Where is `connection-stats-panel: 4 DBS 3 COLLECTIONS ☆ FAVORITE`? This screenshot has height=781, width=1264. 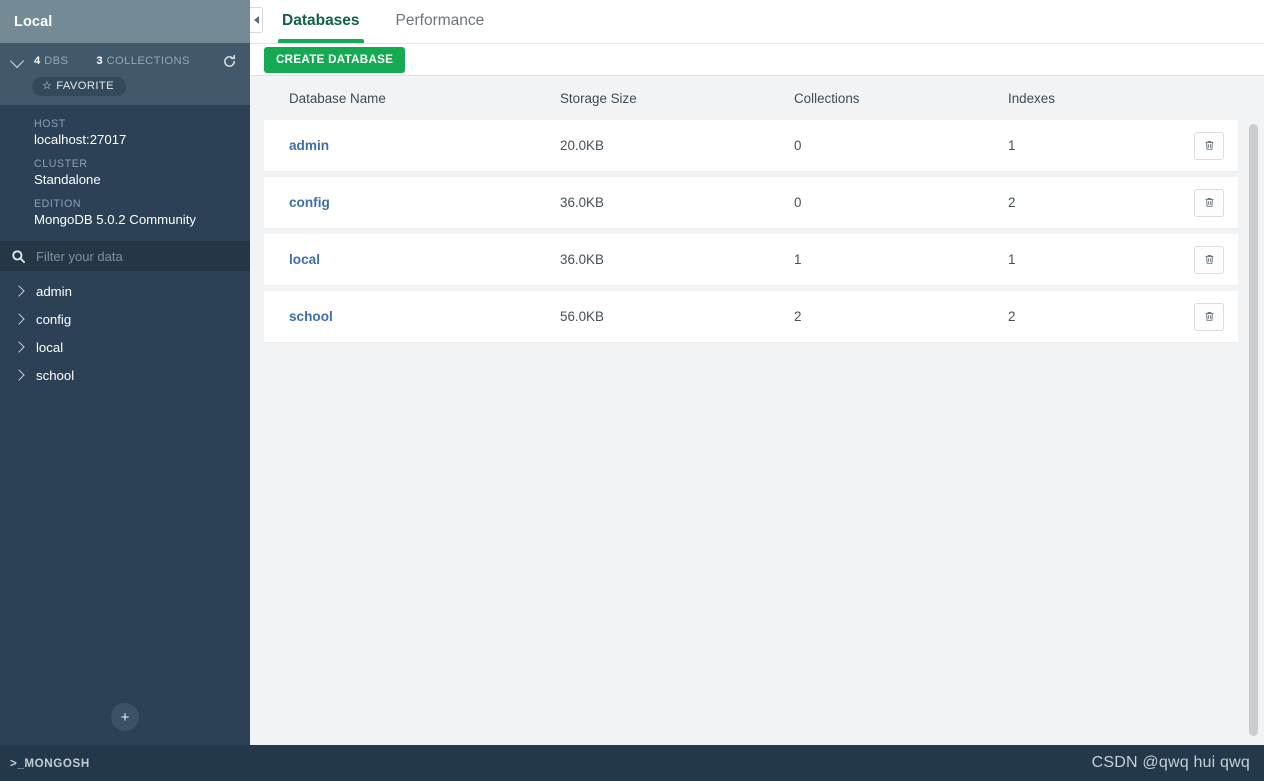 connection-stats-panel: 4 DBS 3 COLLECTIONS ☆ FAVORITE is located at coordinates (125, 74).